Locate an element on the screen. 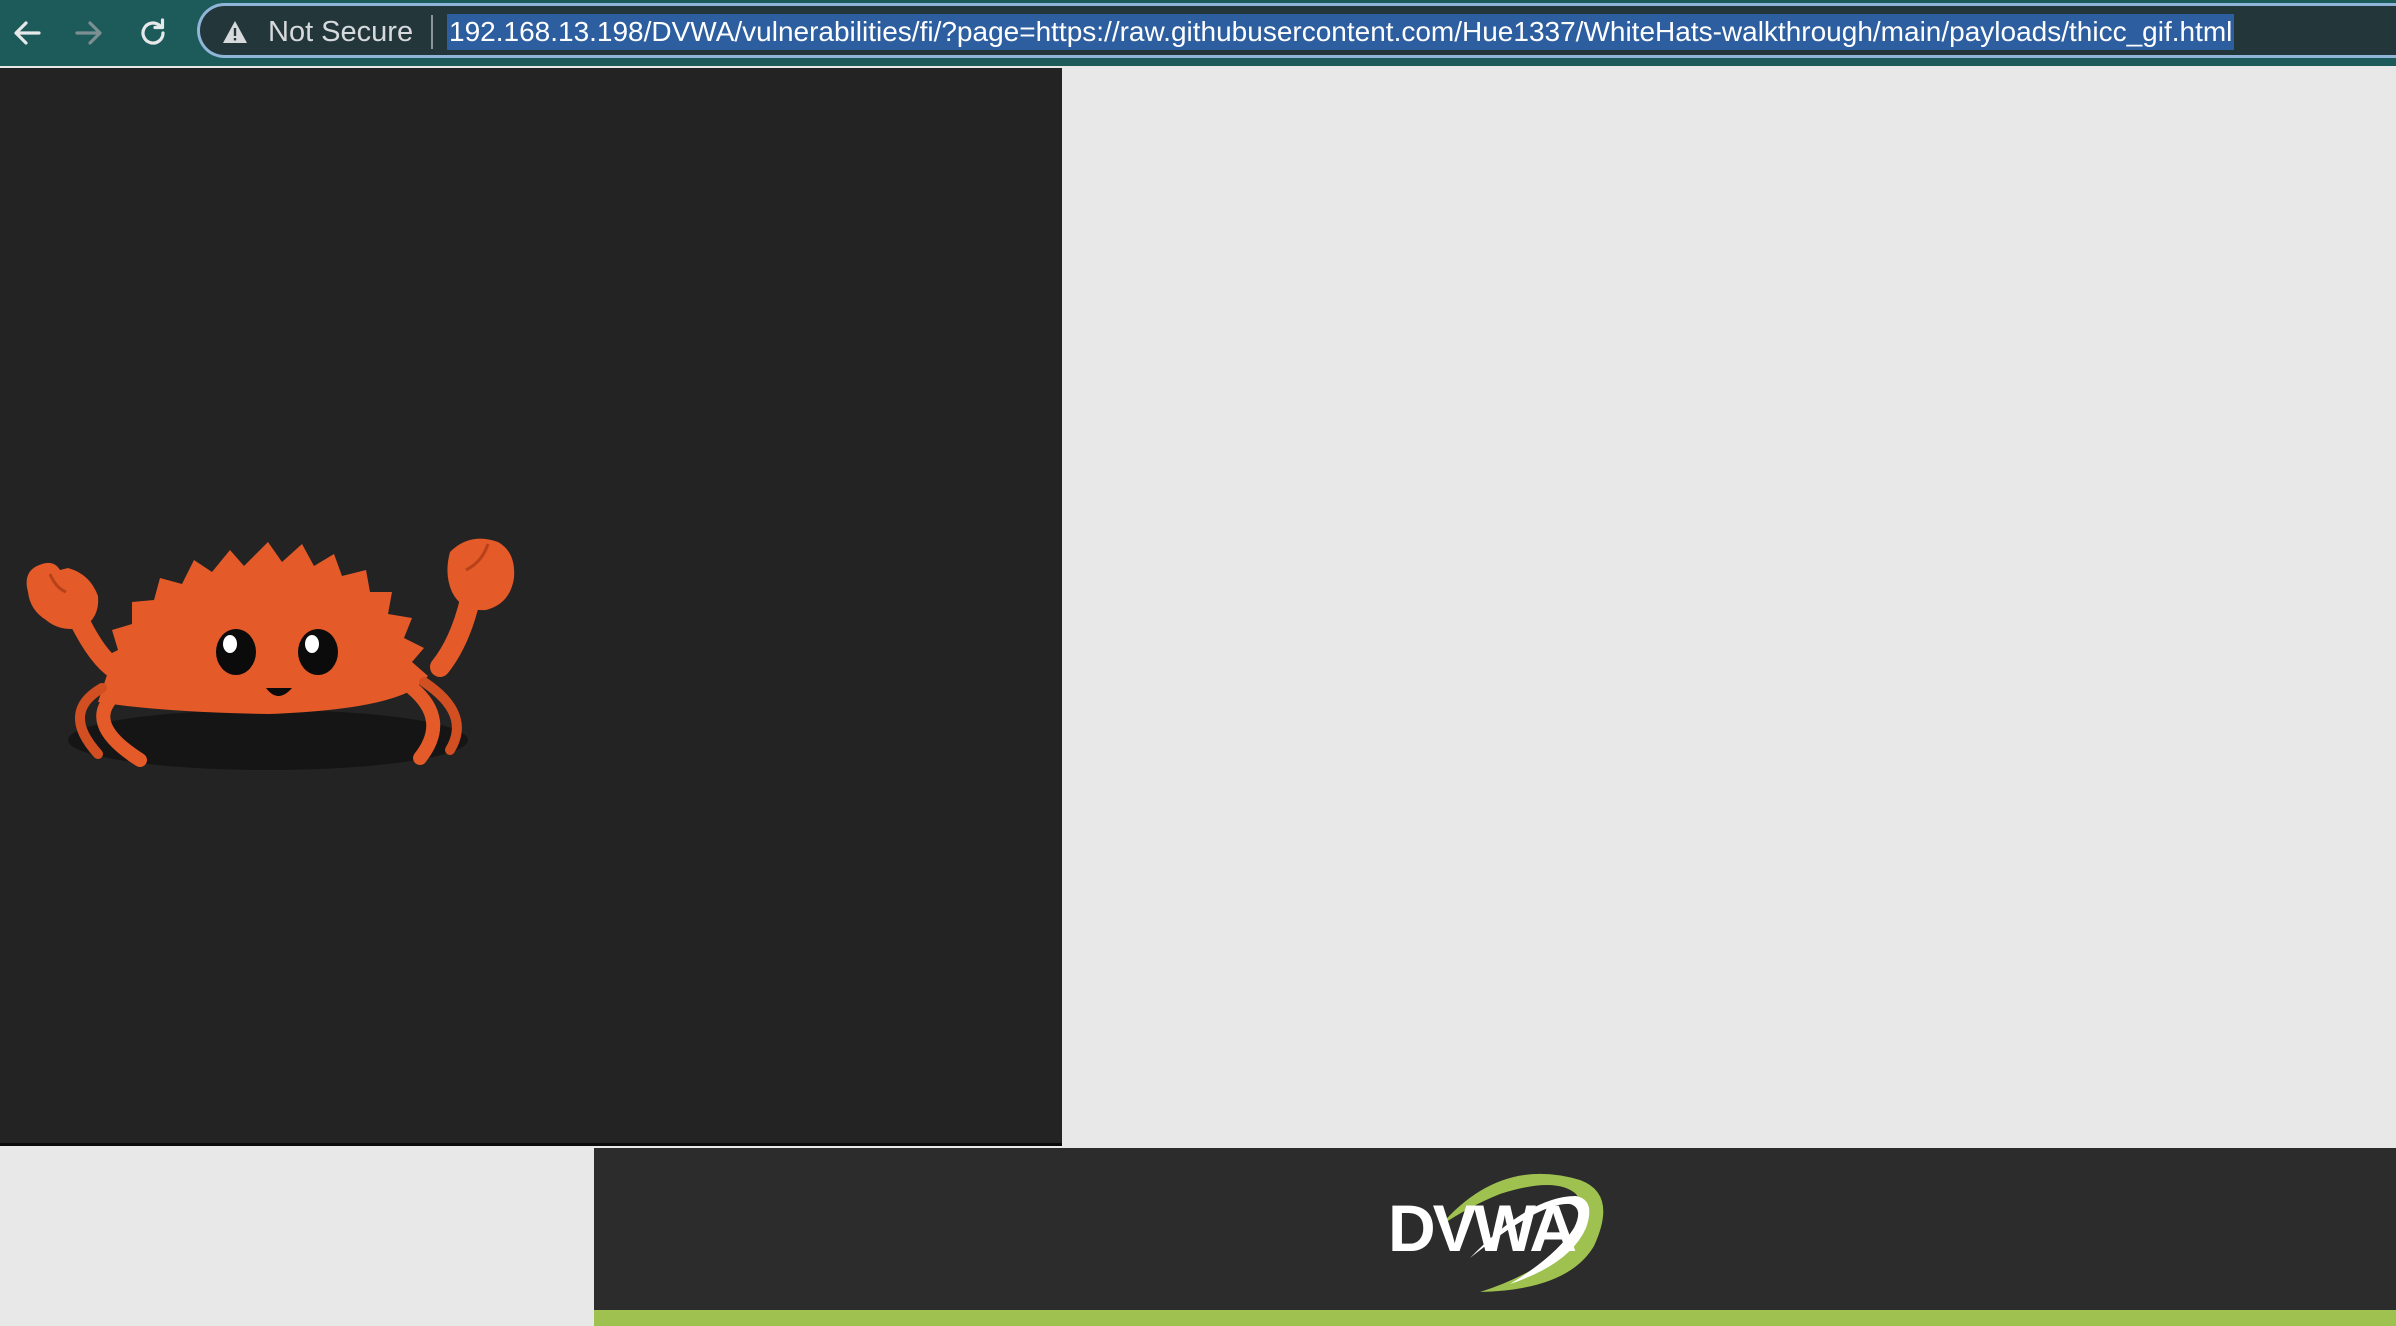  warning-triangle-icon is located at coordinates (235, 32).